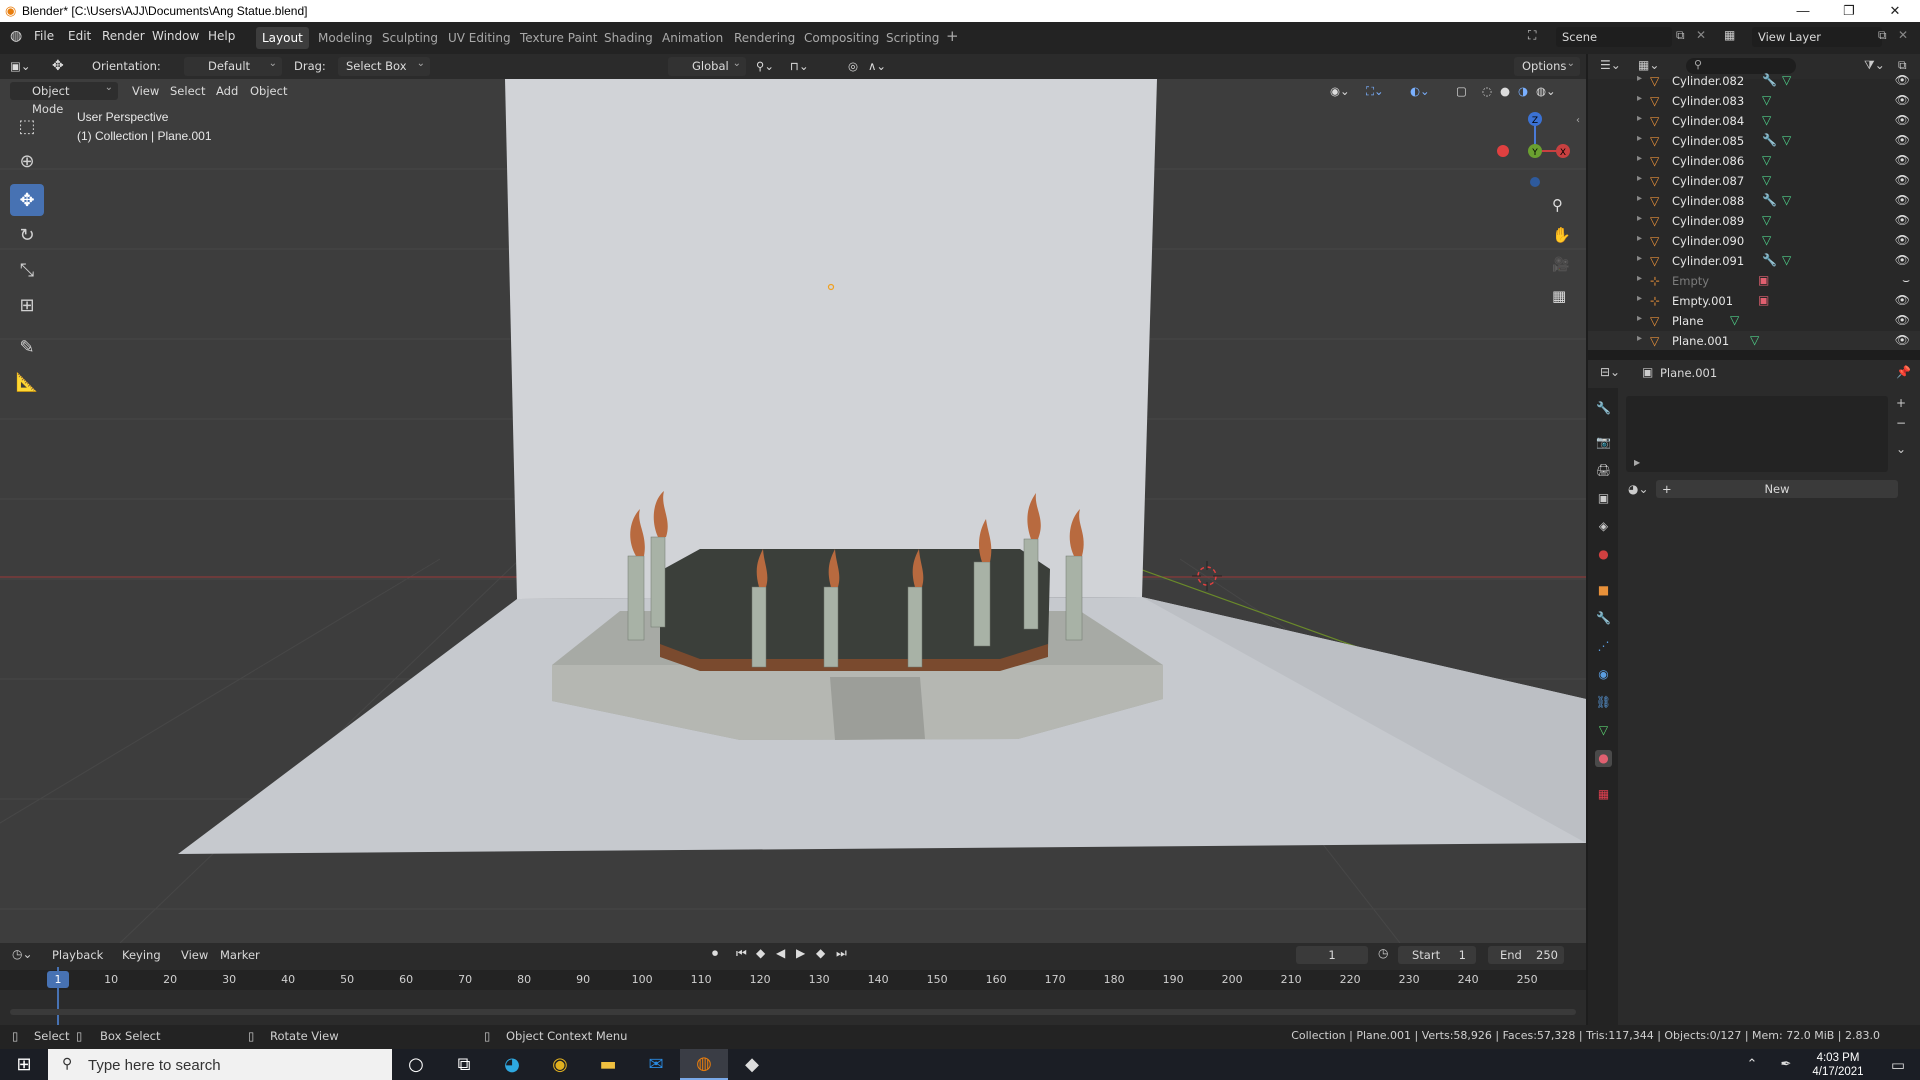 This screenshot has width=1920, height=1080. Describe the element at coordinates (760, 953) in the screenshot. I see `prev-keyframe-icon: ◆` at that location.